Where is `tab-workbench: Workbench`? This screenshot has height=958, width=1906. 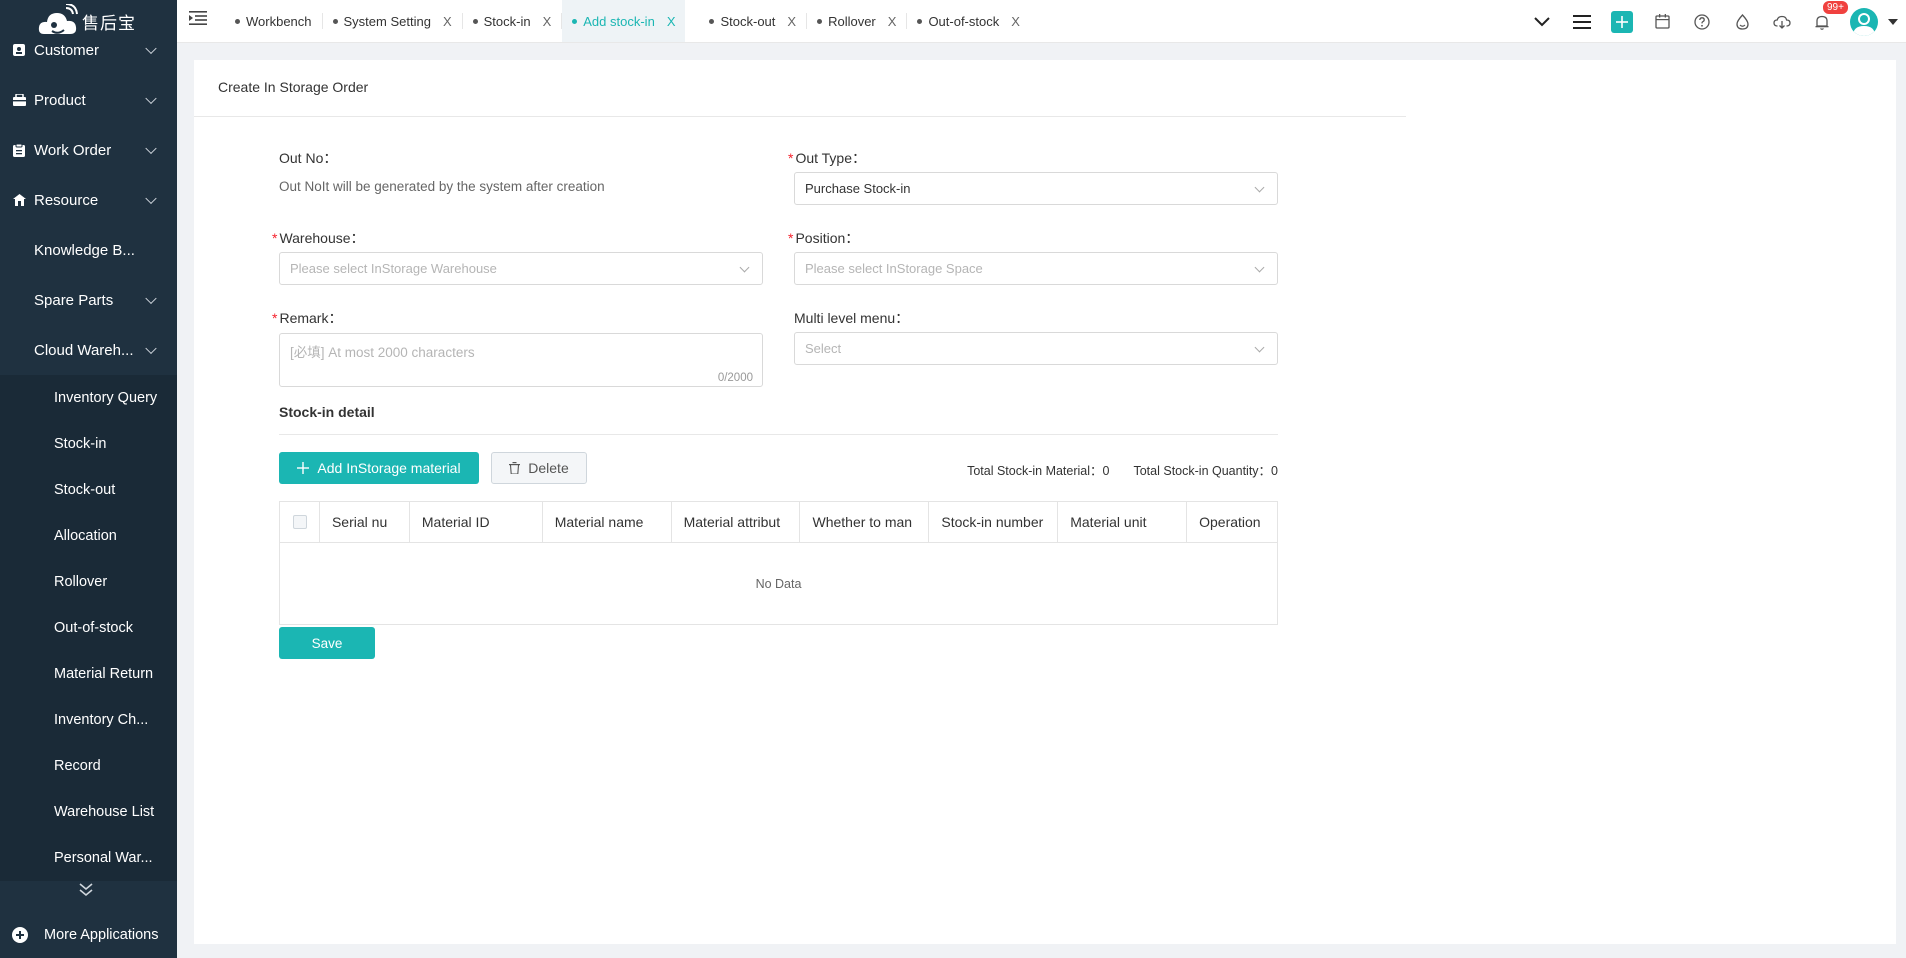
tab-workbench: Workbench is located at coordinates (273, 21).